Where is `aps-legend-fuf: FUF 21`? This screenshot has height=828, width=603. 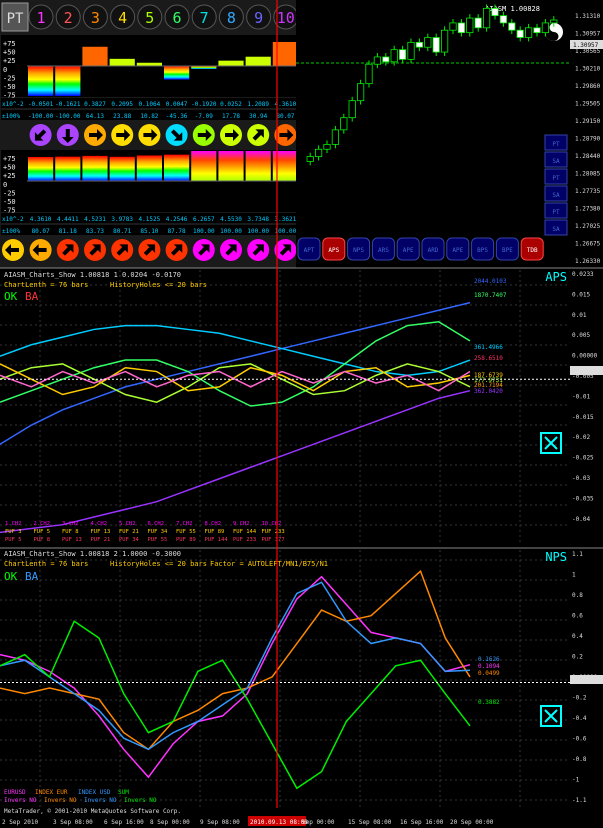 aps-legend-fuf: FUF 21 is located at coordinates (129, 532).